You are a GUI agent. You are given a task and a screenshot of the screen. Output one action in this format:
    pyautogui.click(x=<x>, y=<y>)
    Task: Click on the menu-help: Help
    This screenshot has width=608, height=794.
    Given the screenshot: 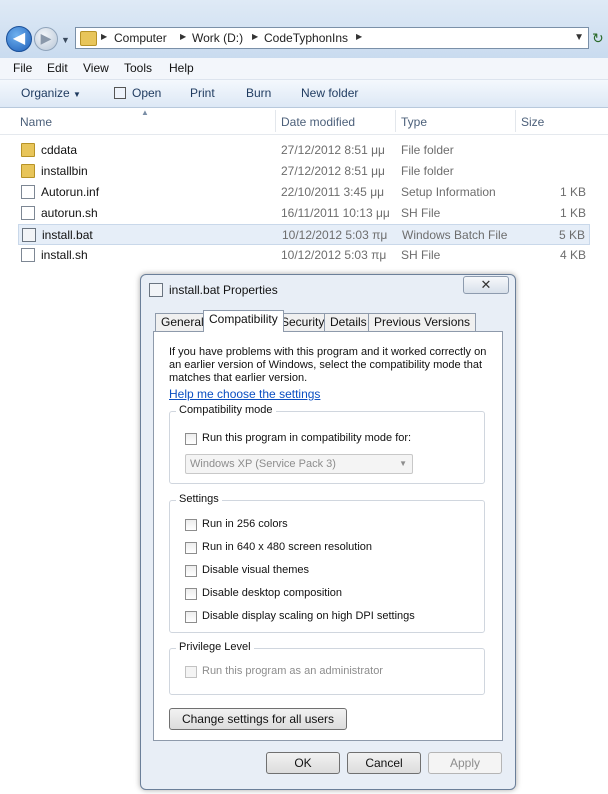 What is the action you would take?
    pyautogui.click(x=181, y=68)
    